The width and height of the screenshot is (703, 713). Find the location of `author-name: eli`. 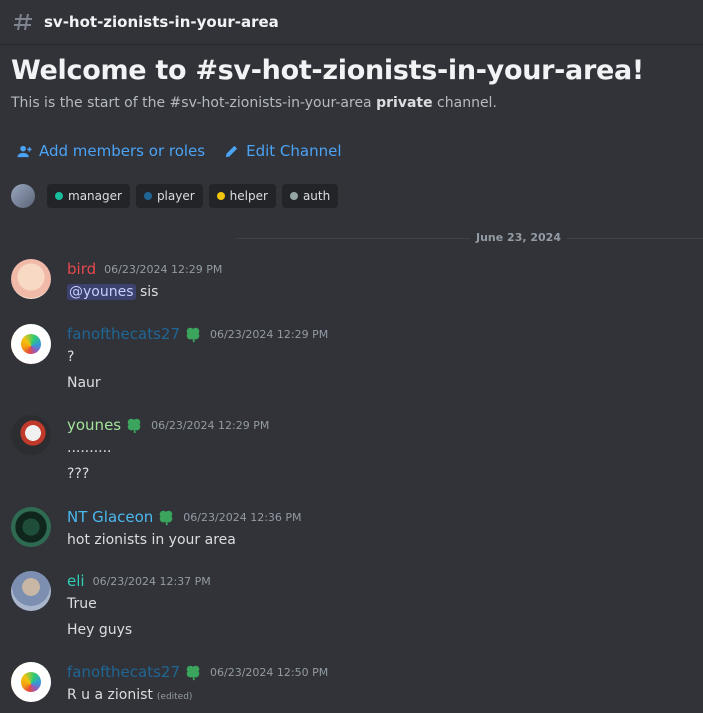

author-name: eli is located at coordinates (76, 581).